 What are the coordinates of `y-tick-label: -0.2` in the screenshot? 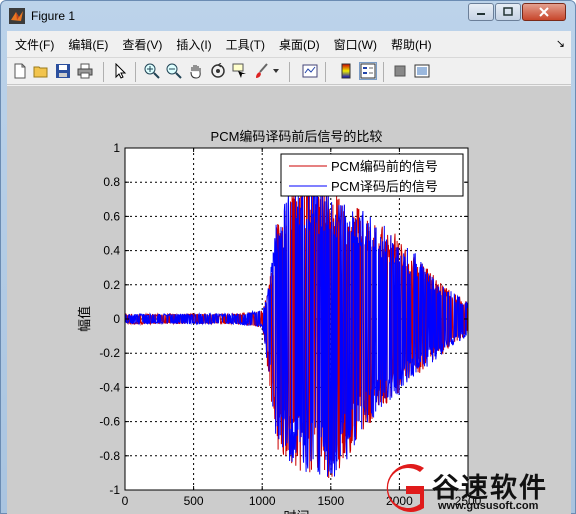 It's located at (109, 353).